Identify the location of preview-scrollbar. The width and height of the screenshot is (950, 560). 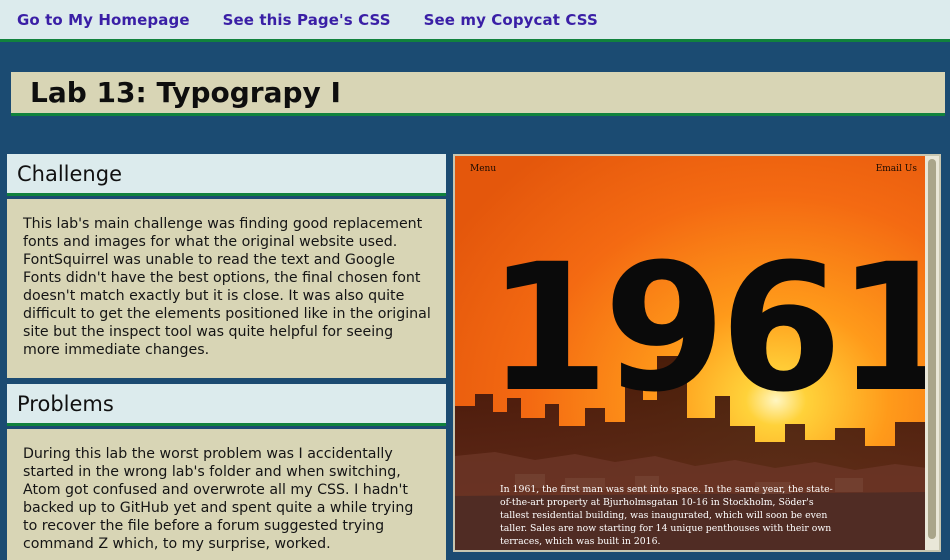
(932, 353).